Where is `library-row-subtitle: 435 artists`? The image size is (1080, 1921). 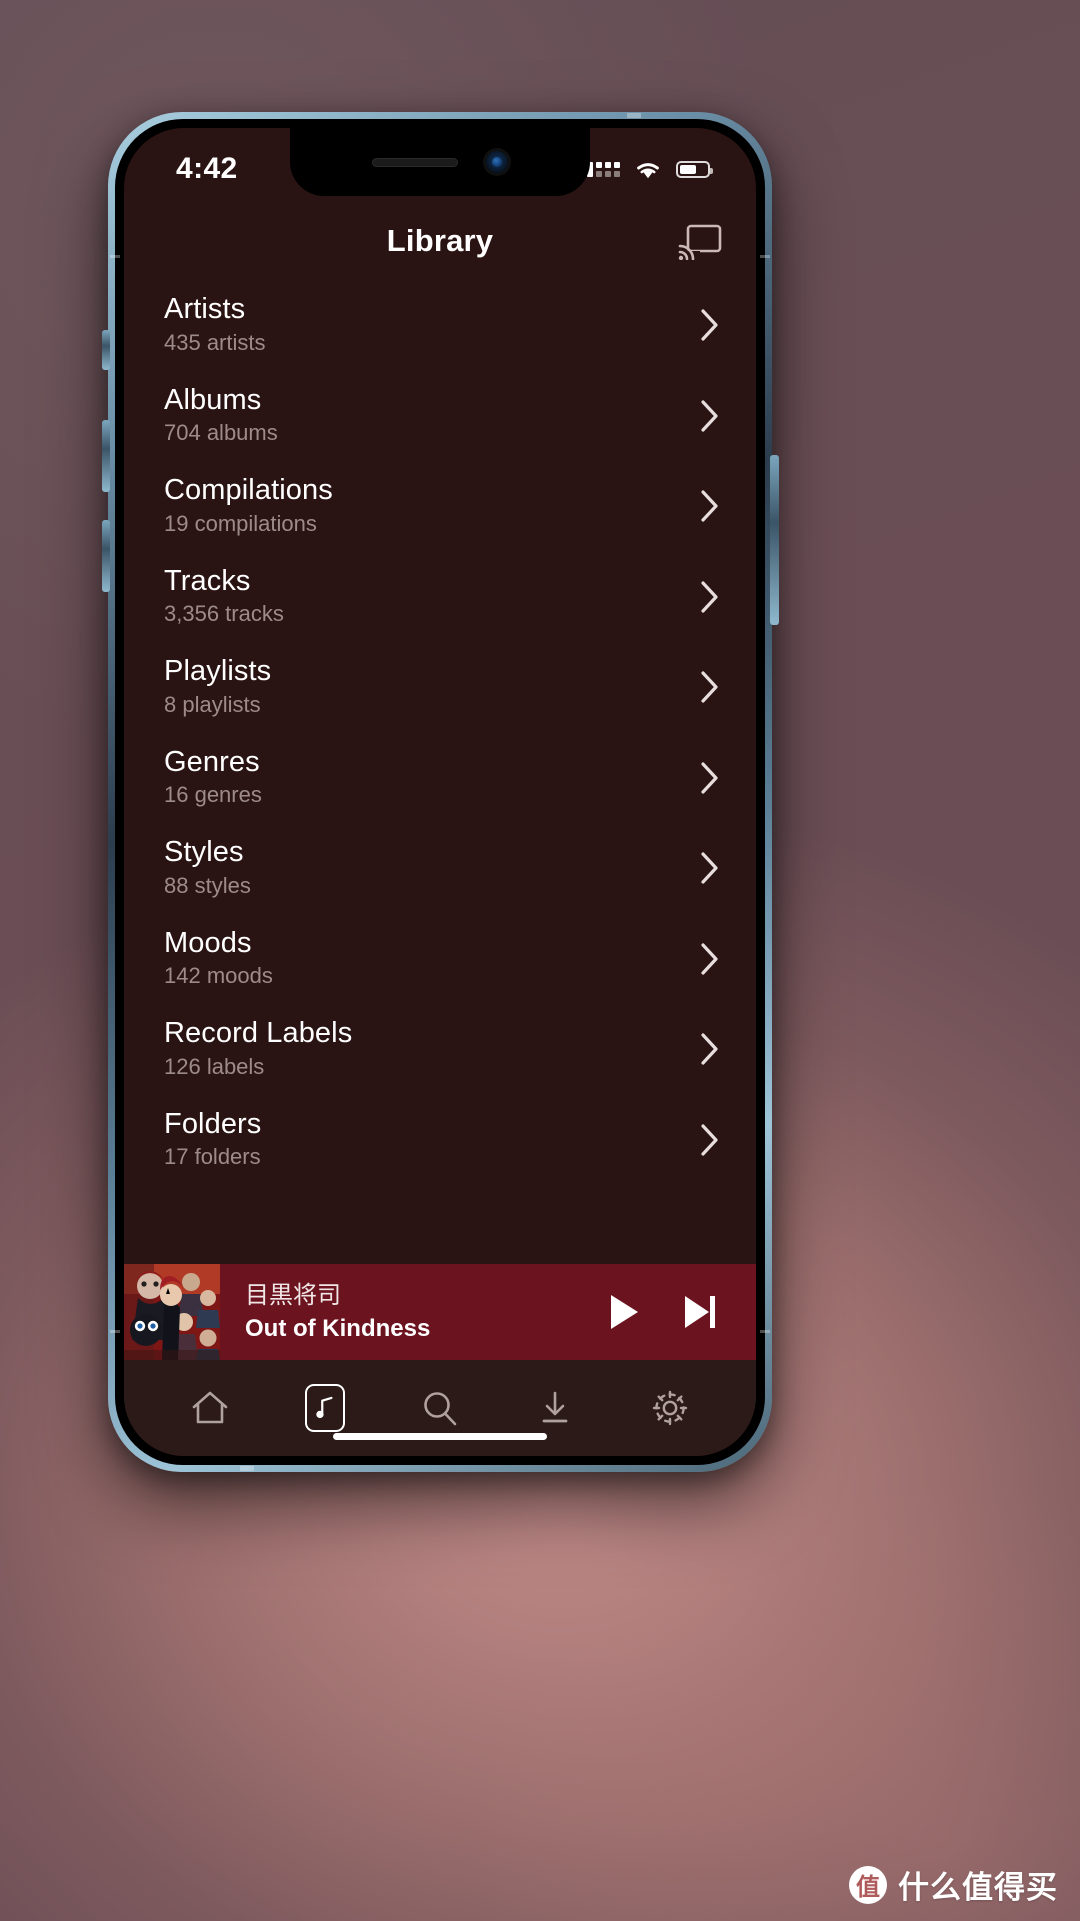 library-row-subtitle: 435 artists is located at coordinates (215, 342).